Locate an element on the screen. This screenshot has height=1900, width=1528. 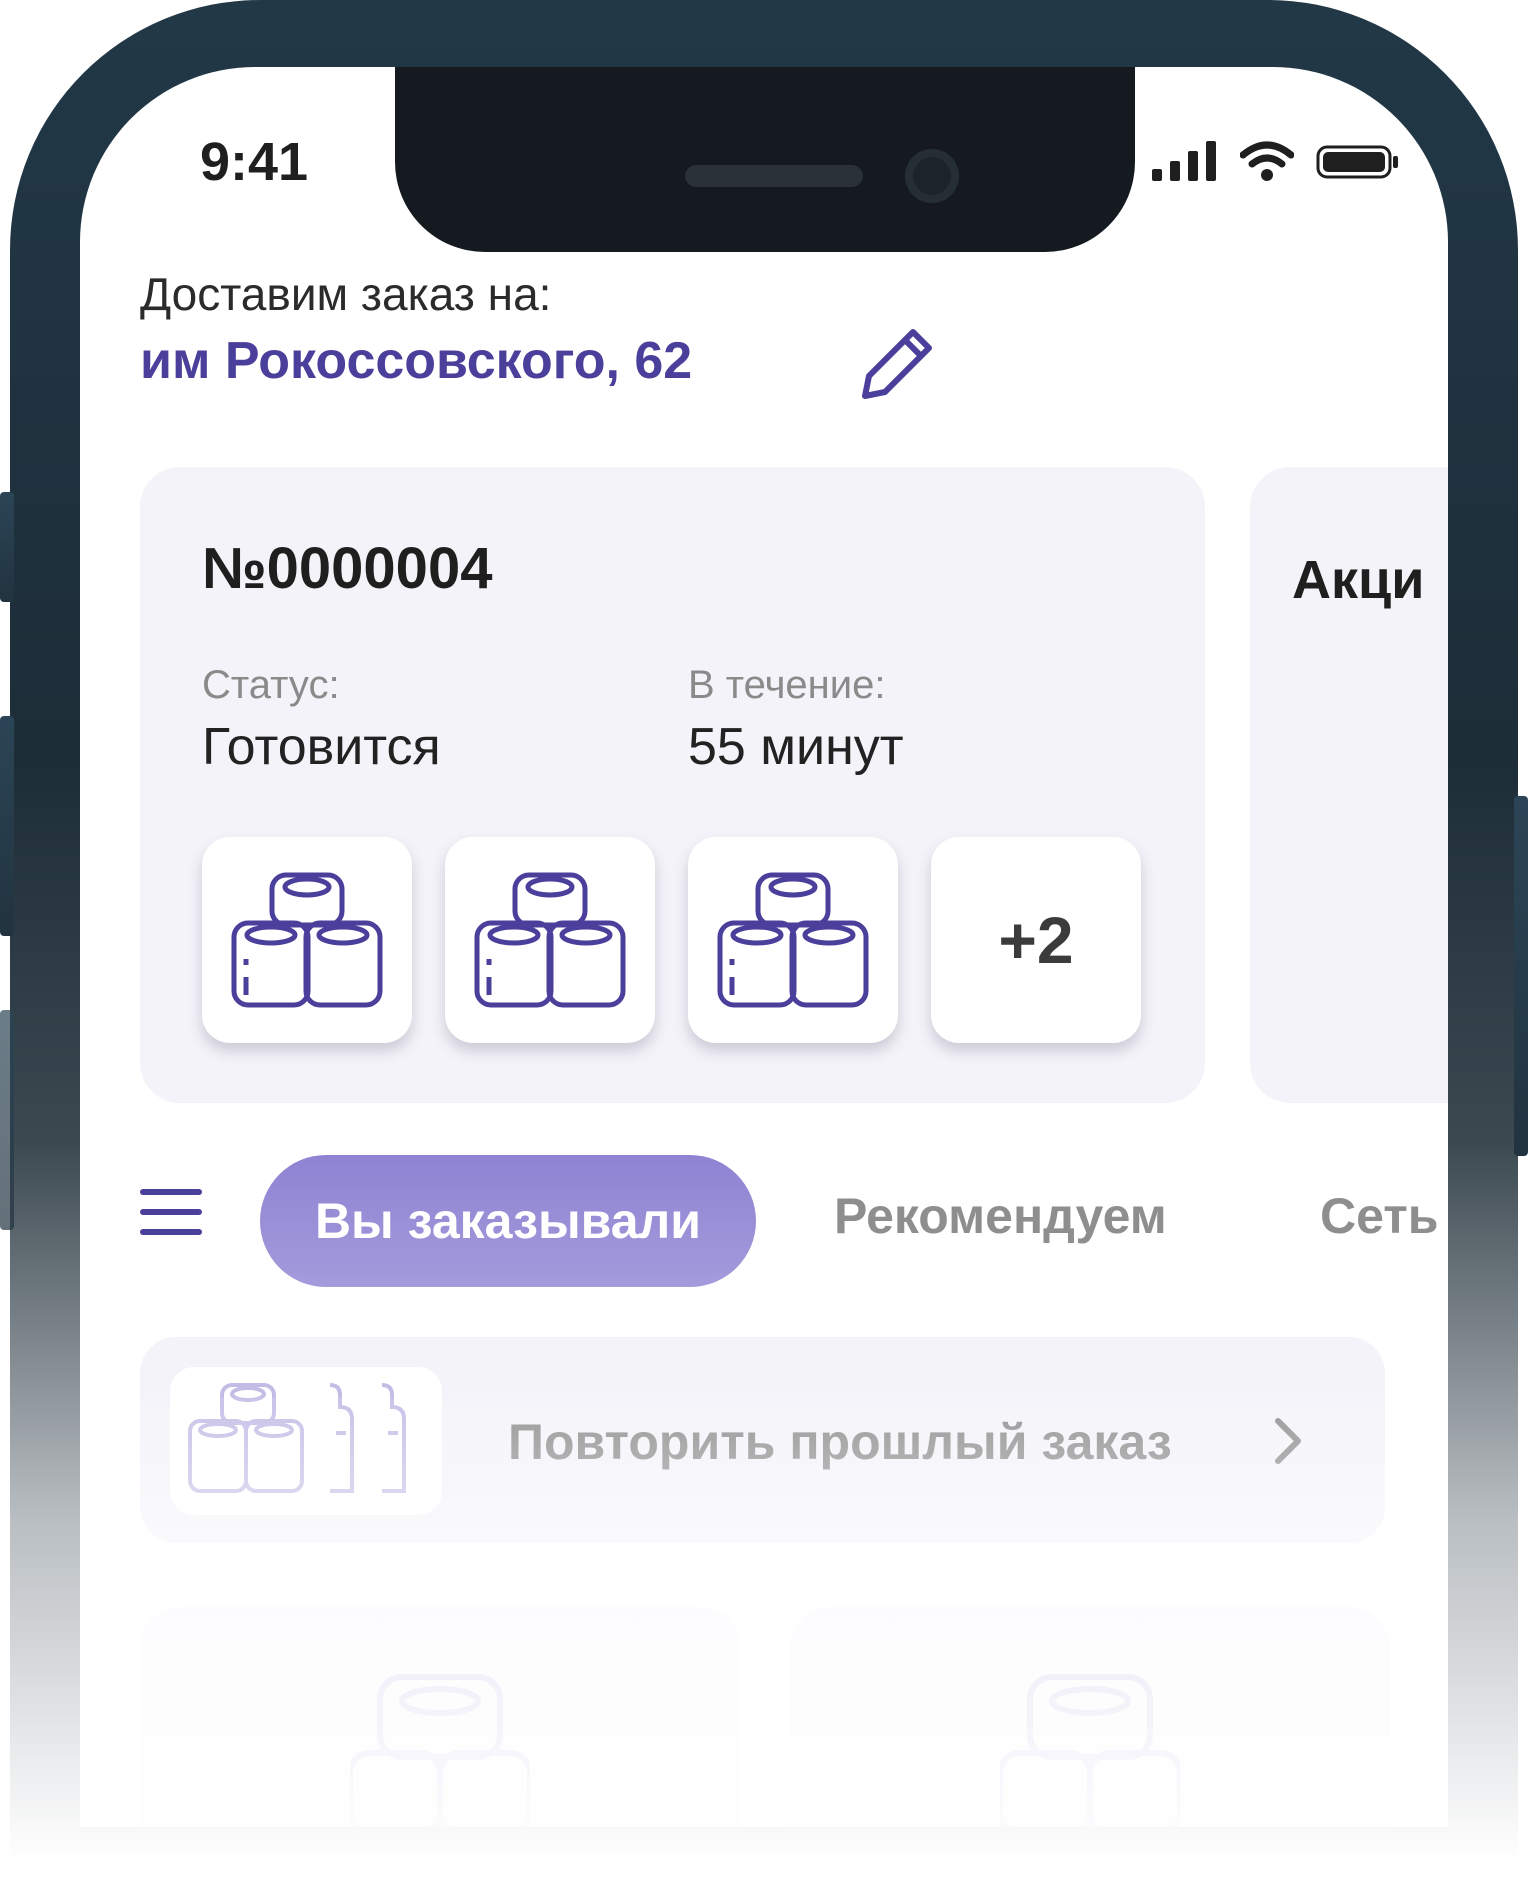
wifi-icon is located at coordinates (1267, 161).